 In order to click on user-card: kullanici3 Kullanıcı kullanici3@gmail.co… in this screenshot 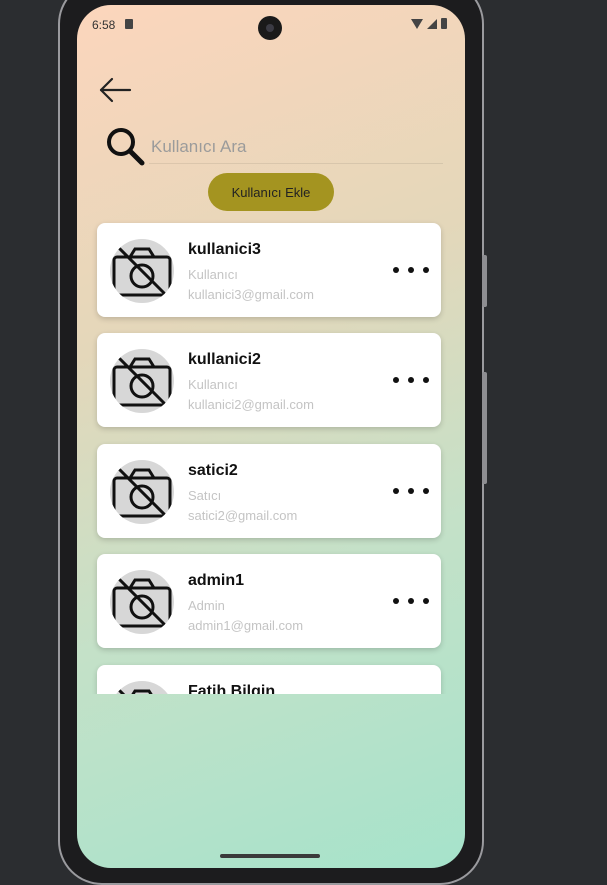, I will do `click(269, 270)`.